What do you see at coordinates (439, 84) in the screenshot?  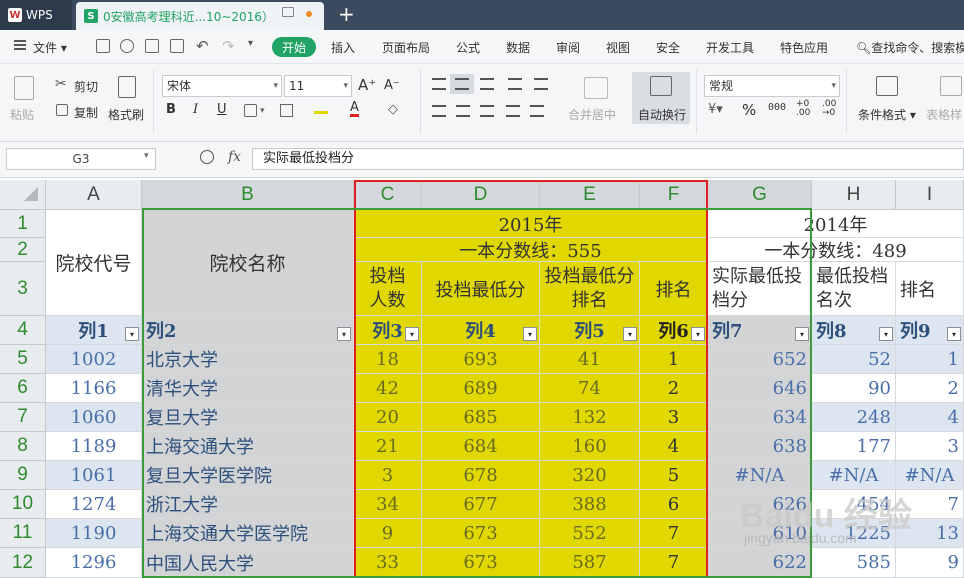 I see `align-top-icon` at bounding box center [439, 84].